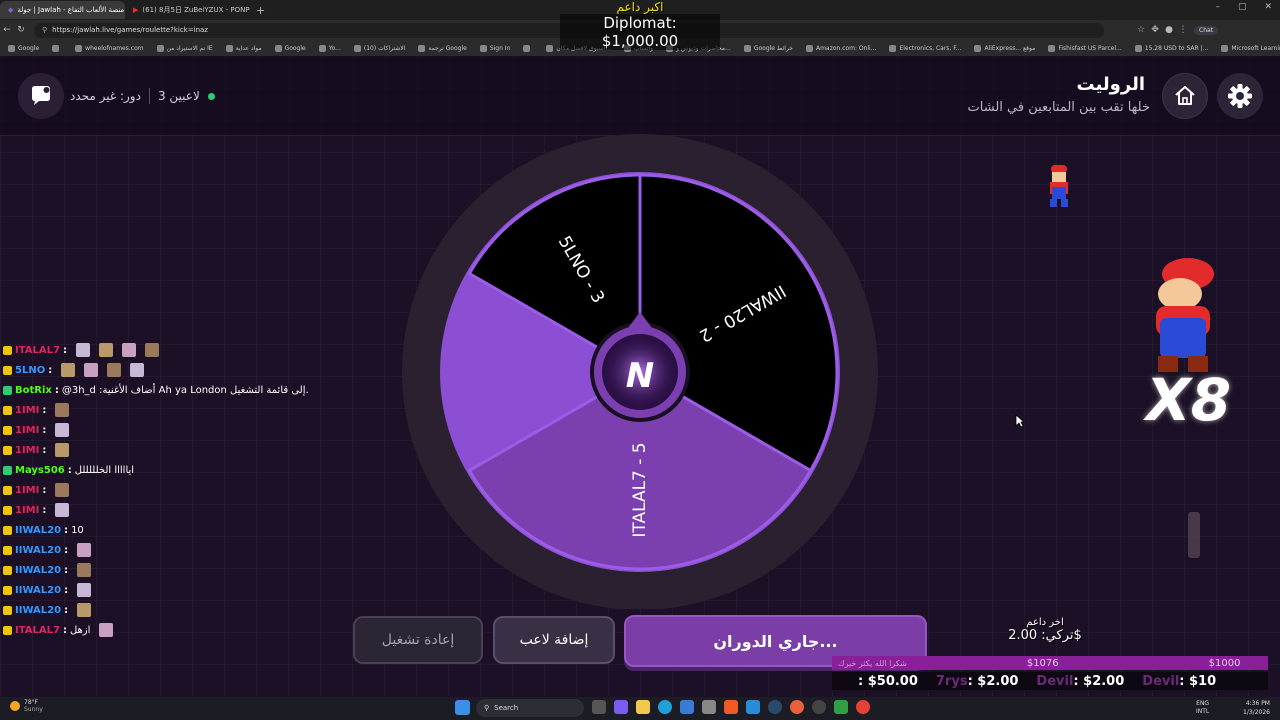 This screenshot has height=720, width=1280. Describe the element at coordinates (1206, 30) in the screenshot. I see `chat-icon: Chat` at that location.